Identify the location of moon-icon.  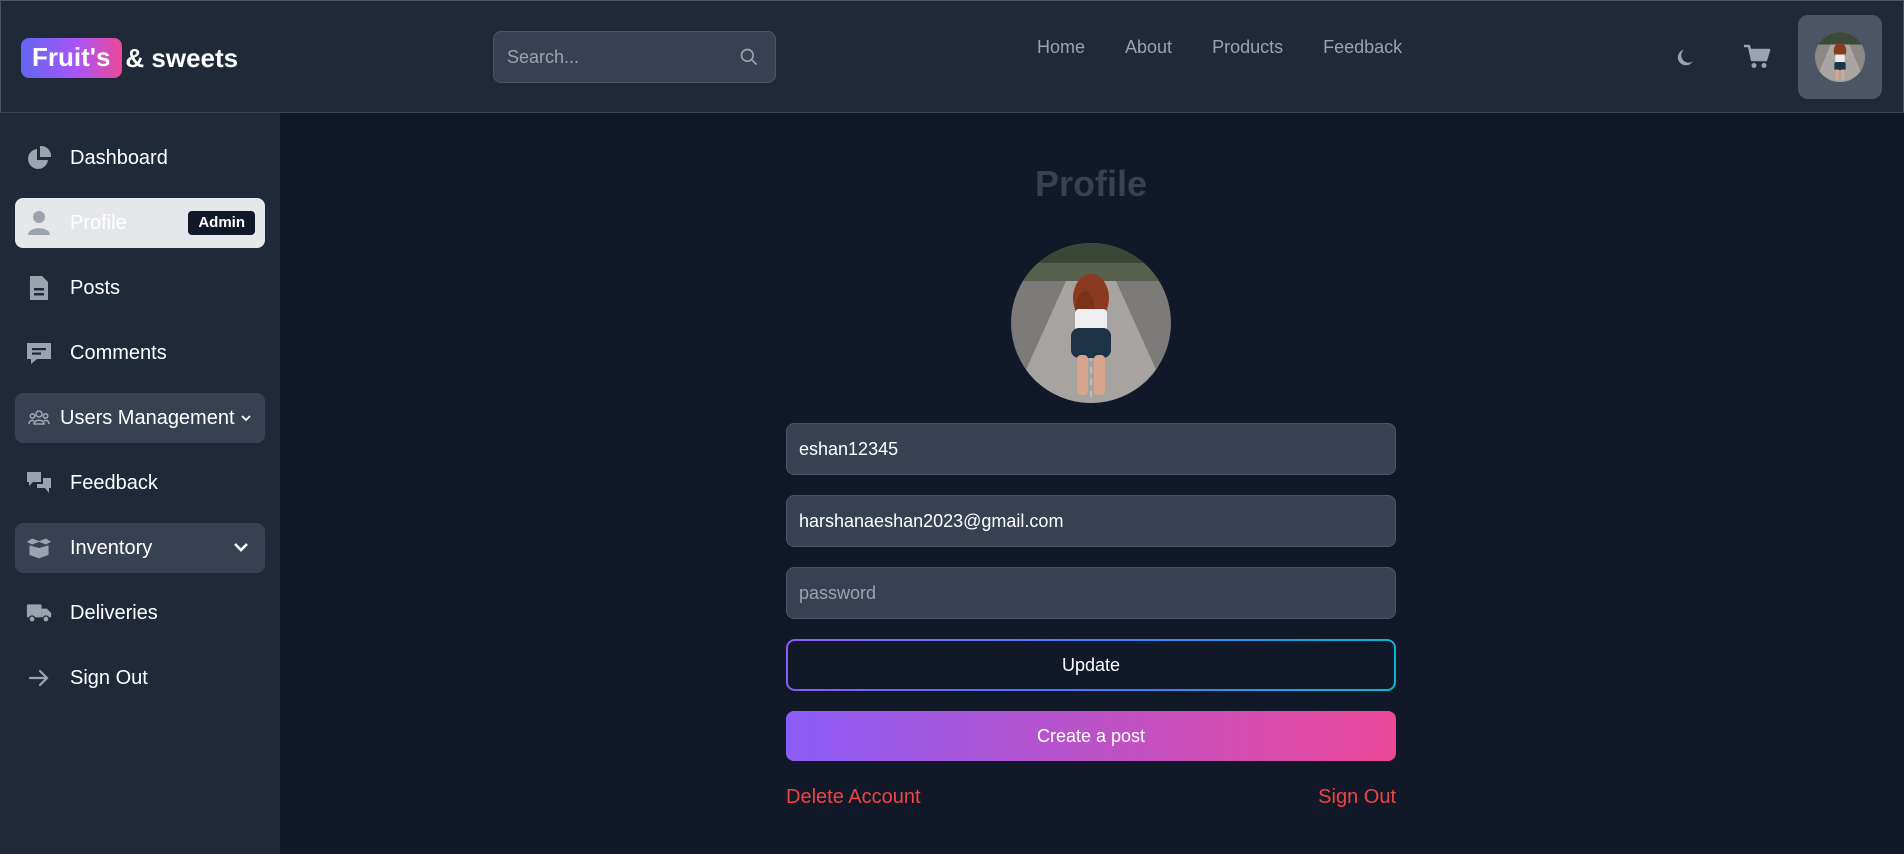
(1687, 57).